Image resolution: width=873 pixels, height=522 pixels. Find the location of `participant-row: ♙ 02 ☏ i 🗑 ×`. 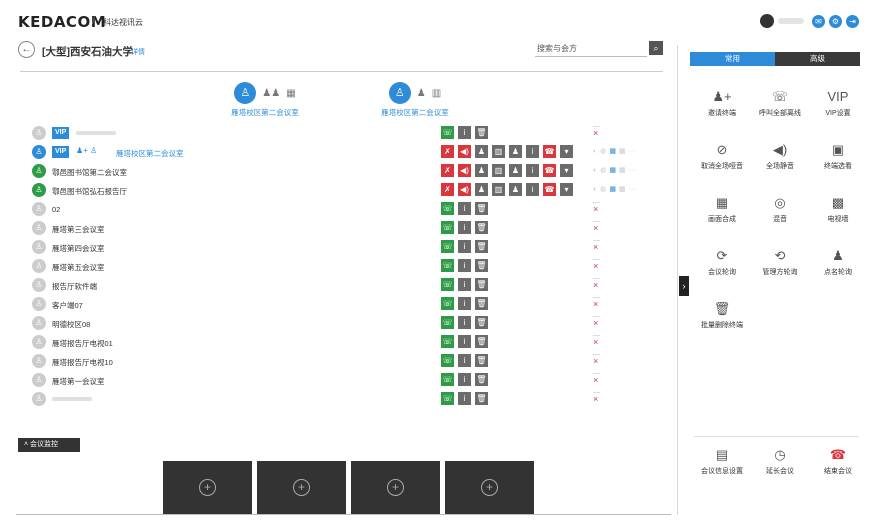

participant-row: ♙ 02 ☏ i 🗑 × is located at coordinates (344, 210).